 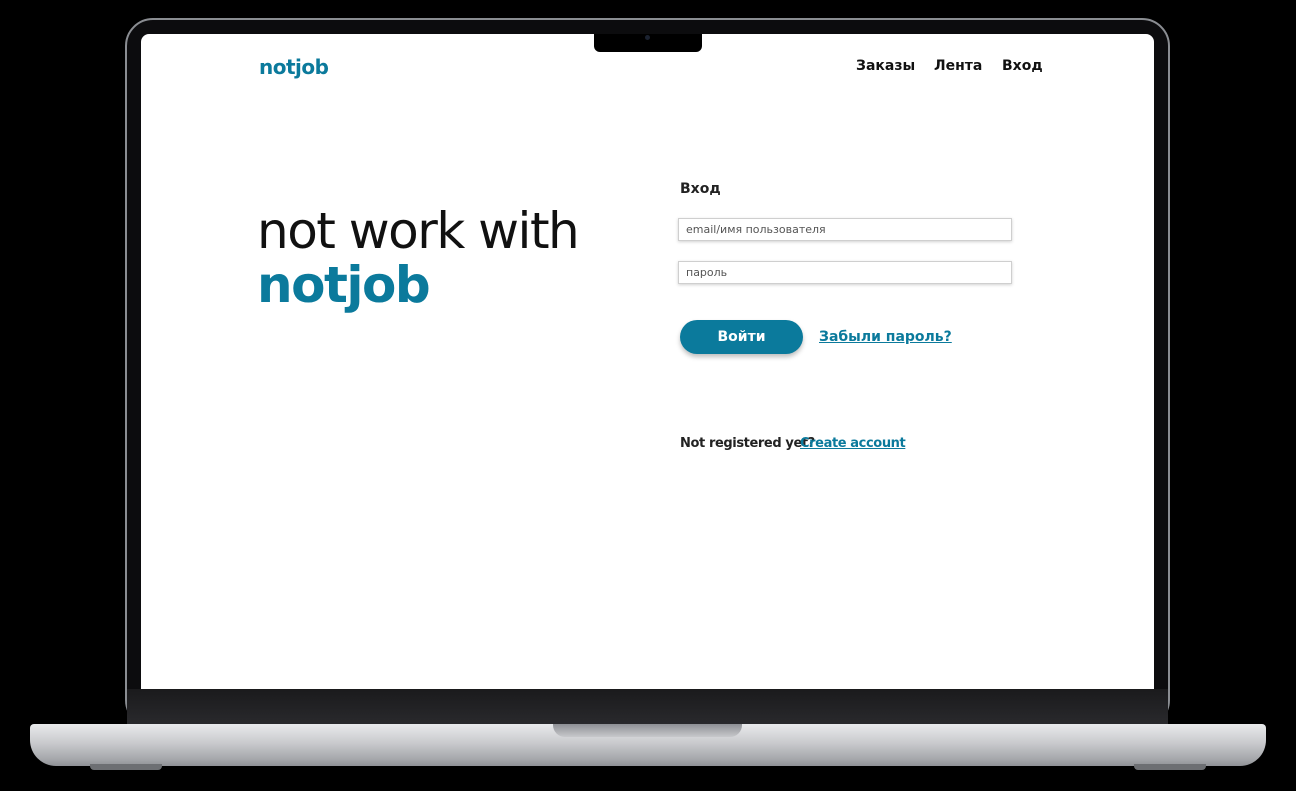 I want to click on create-account-link: Create account, so click(x=853, y=443).